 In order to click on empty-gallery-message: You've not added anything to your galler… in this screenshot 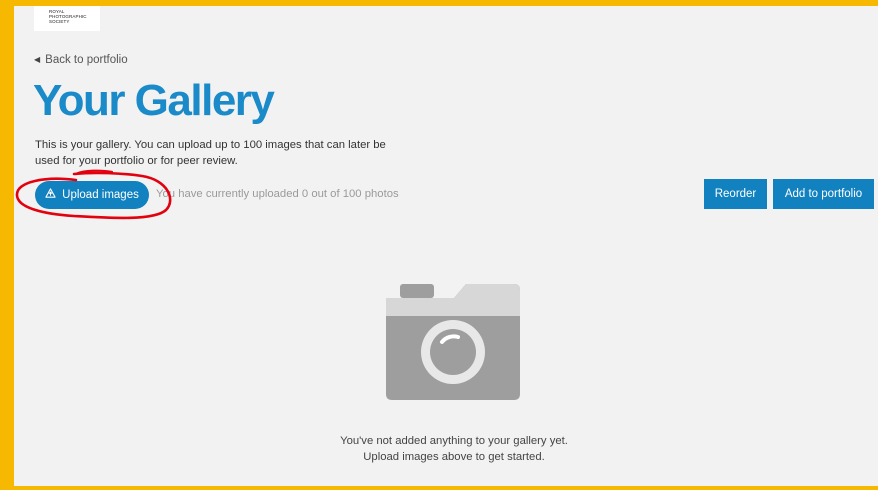, I will do `click(454, 449)`.